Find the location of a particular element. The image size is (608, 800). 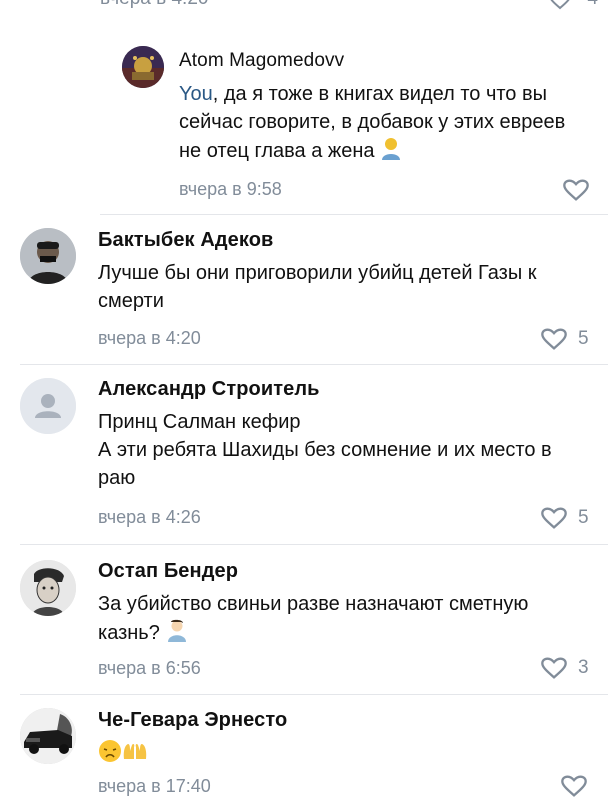

like-button: 3 is located at coordinates (564, 668).